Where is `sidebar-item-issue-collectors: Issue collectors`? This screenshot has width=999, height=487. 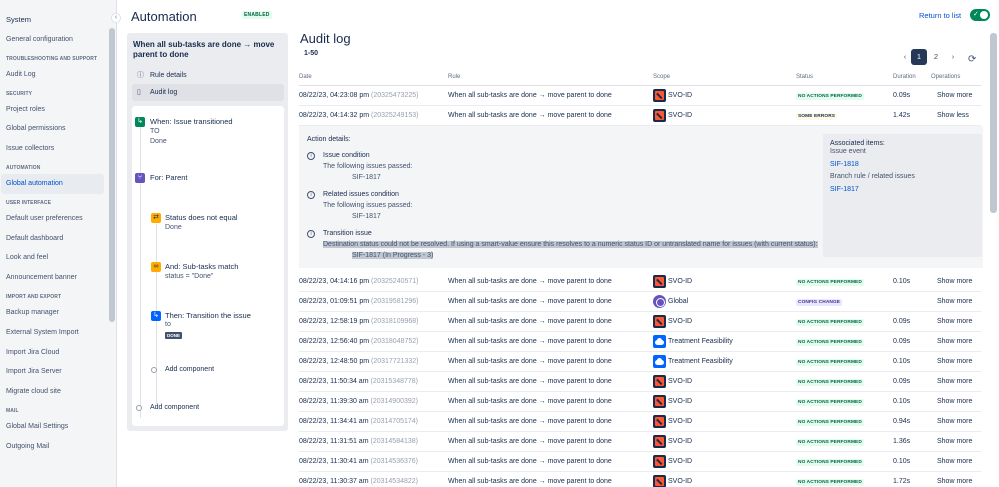
sidebar-item-issue-collectors: Issue collectors is located at coordinates (54, 149).